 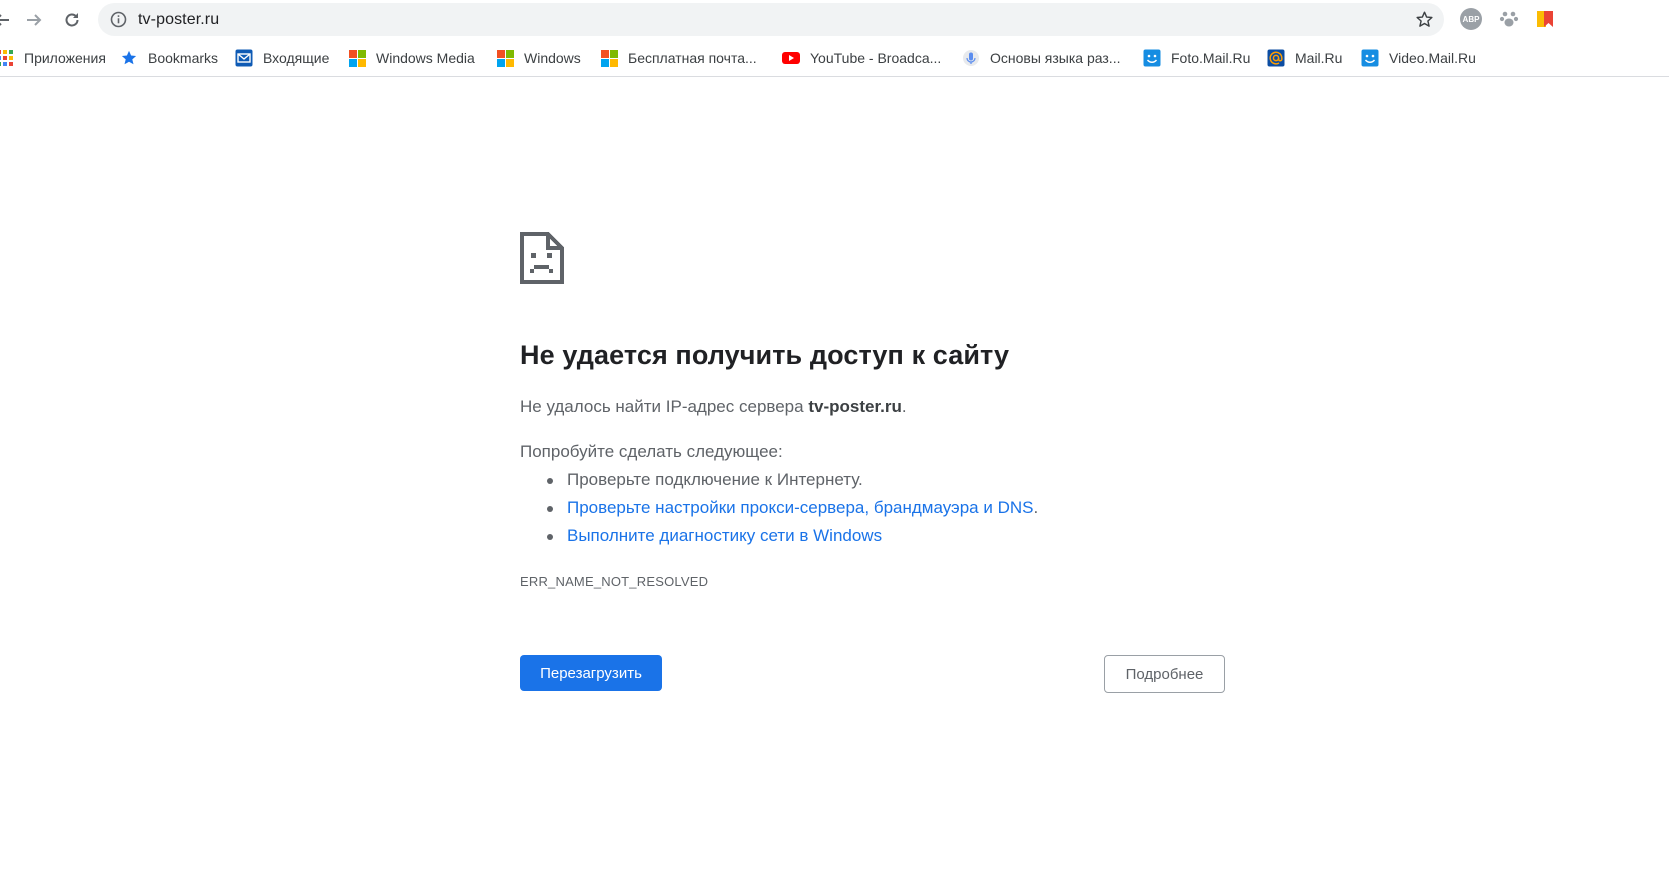 What do you see at coordinates (614, 581) in the screenshot?
I see `error-code: ERR_NAME_NOT_RESOLVED` at bounding box center [614, 581].